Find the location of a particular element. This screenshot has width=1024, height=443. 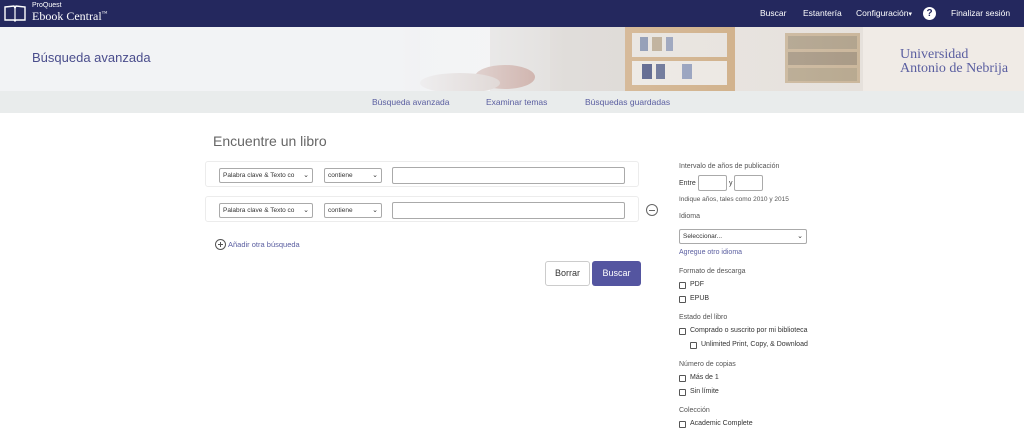

search-button: Buscar is located at coordinates (616, 273).